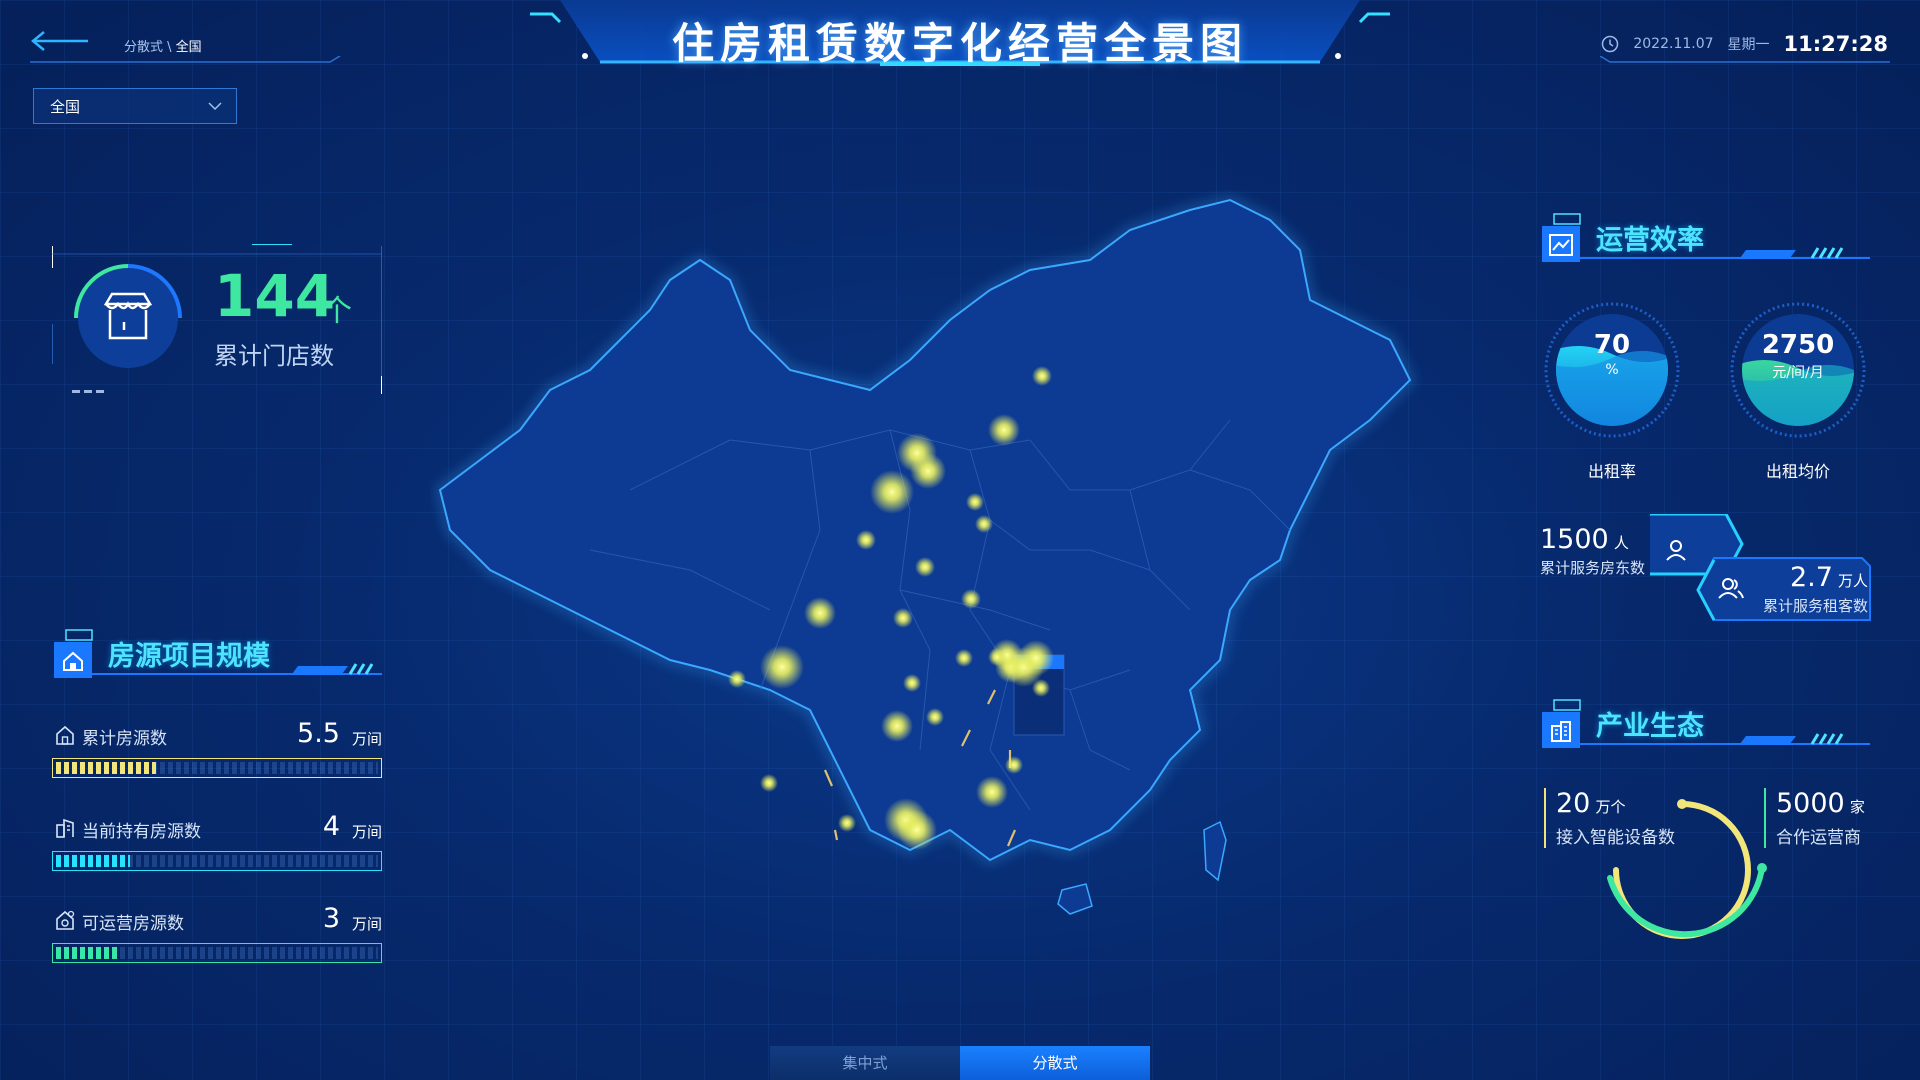  Describe the element at coordinates (1650, 726) in the screenshot. I see `ecology-section-title-text: 产业生态` at that location.